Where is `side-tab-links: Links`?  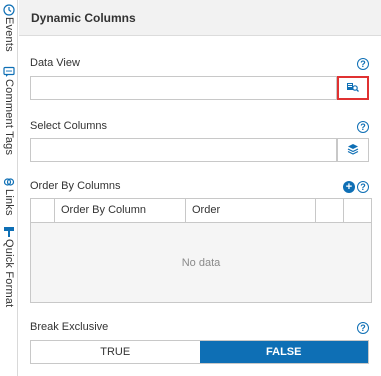
side-tab-links: Links is located at coordinates (9, 196).